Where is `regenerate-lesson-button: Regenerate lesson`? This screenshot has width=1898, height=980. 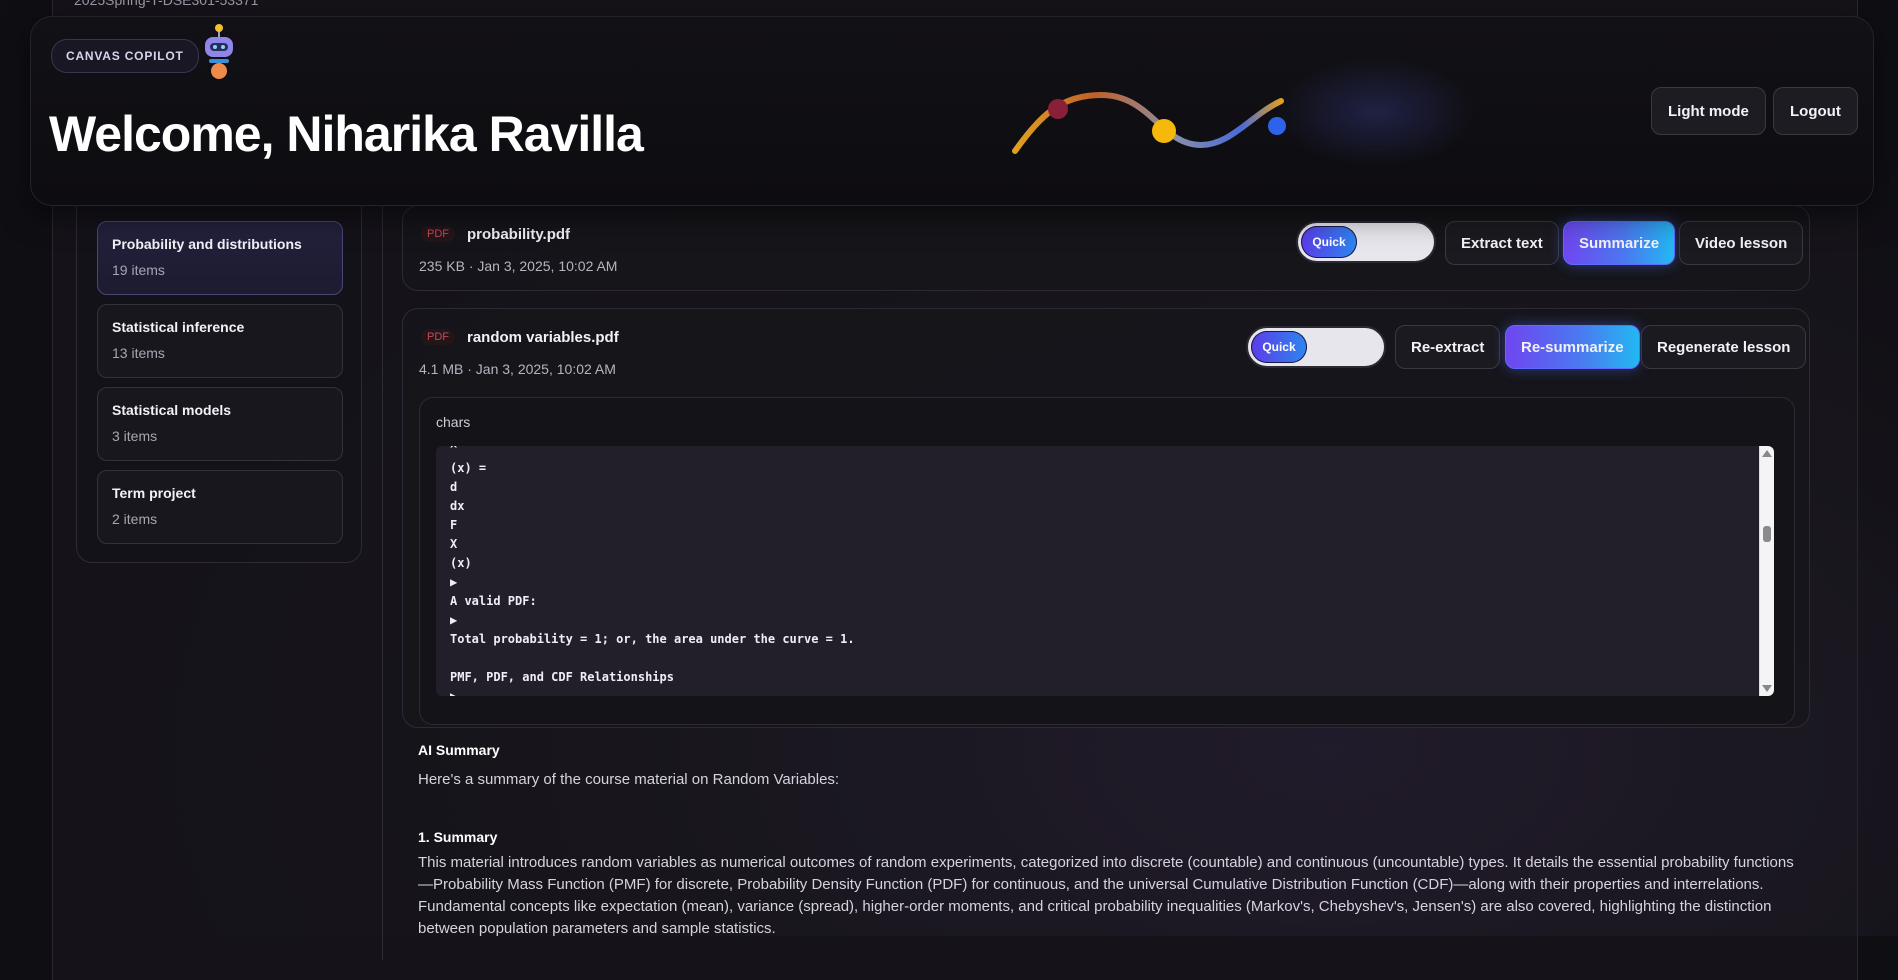 regenerate-lesson-button: Regenerate lesson is located at coordinates (1724, 347).